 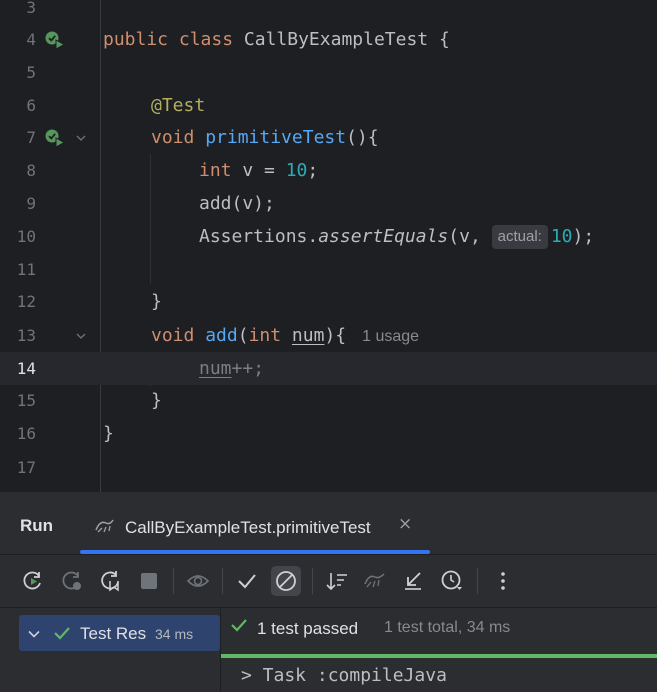 What do you see at coordinates (328, 105) in the screenshot?
I see `code-line: 6 @Test` at bounding box center [328, 105].